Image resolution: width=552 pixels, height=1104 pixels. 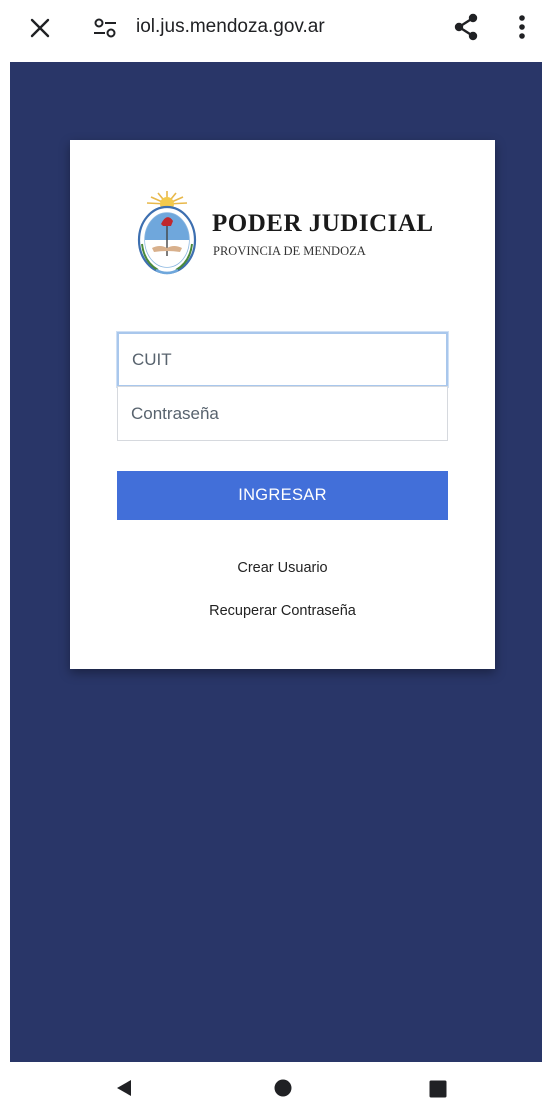 What do you see at coordinates (282, 568) in the screenshot?
I see `create-user-link: Crear Usuario` at bounding box center [282, 568].